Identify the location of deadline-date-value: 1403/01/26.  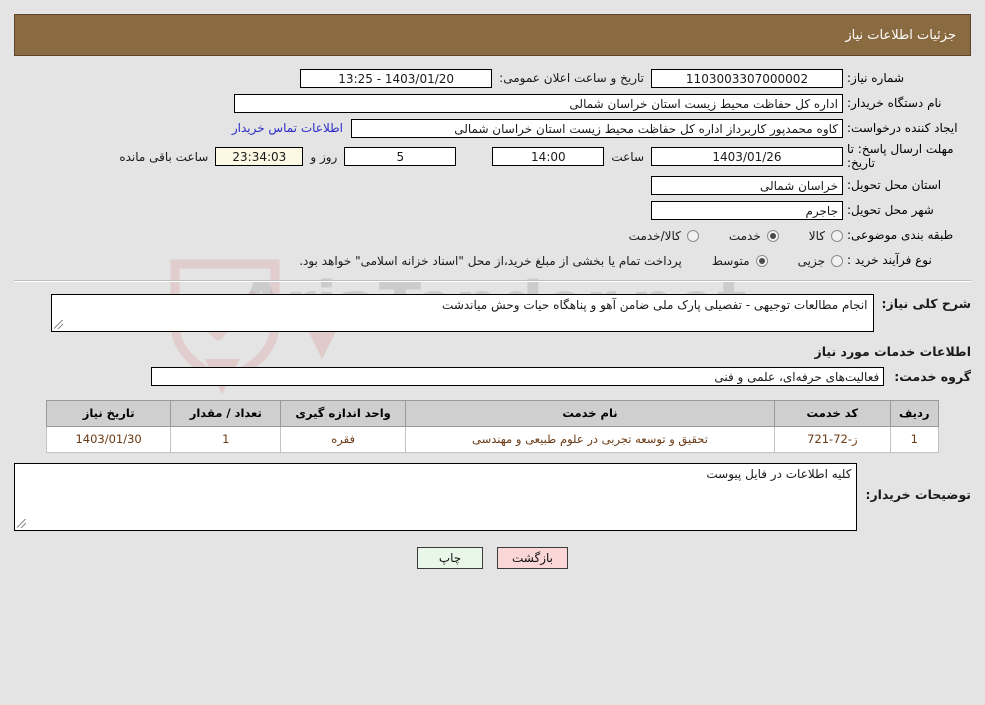
(747, 157).